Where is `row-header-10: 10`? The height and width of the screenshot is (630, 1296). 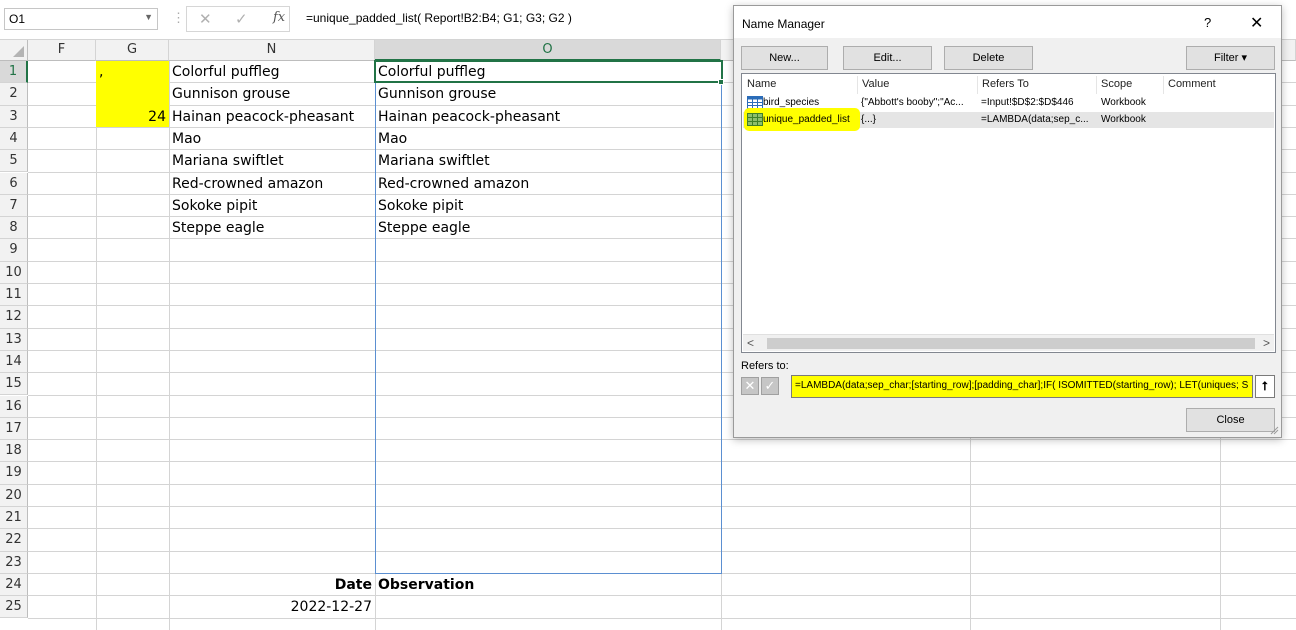
row-header-10: 10 is located at coordinates (14, 272).